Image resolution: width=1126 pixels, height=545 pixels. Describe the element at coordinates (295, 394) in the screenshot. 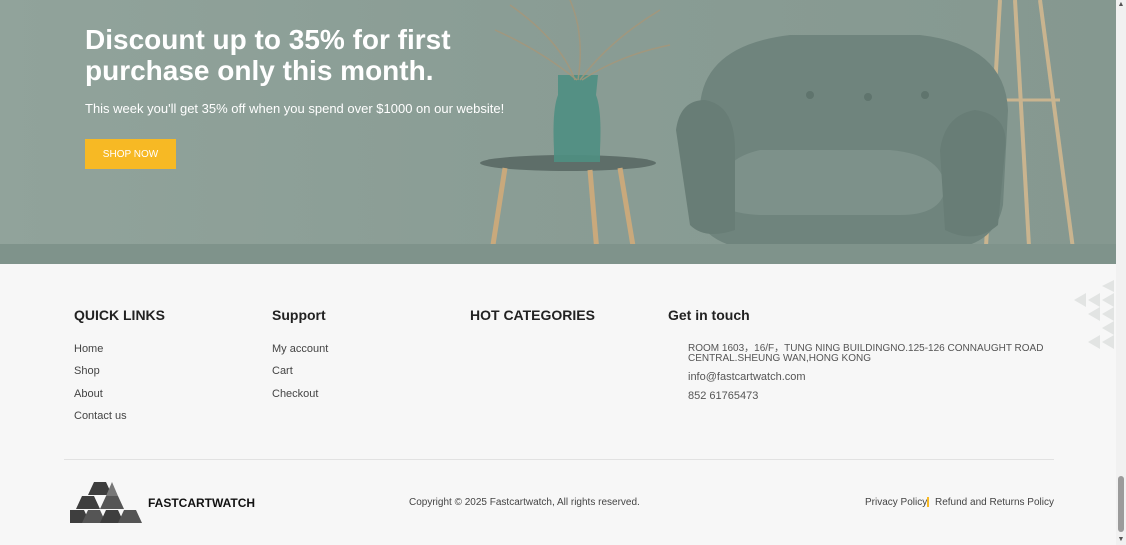

I see `footer-link-checkout: Checkout` at that location.